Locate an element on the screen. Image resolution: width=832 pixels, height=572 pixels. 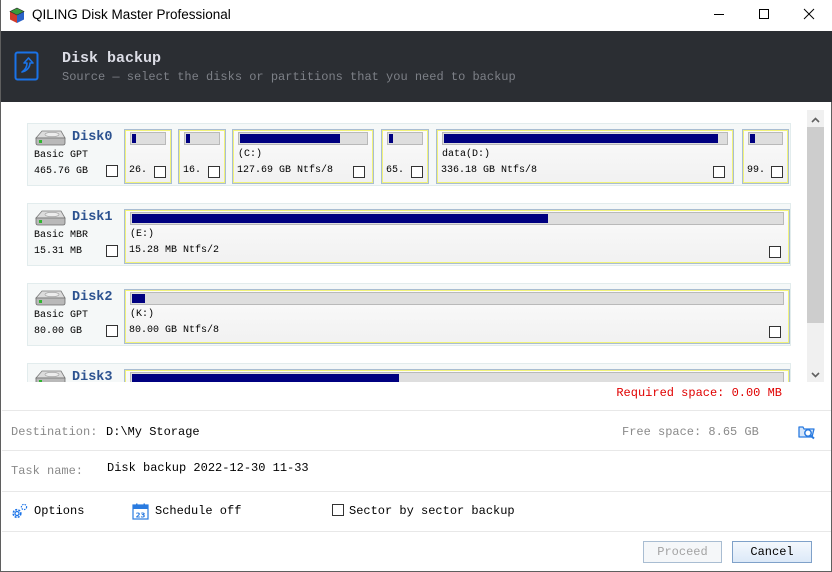
destination-label: Destination: is located at coordinates (54, 432).